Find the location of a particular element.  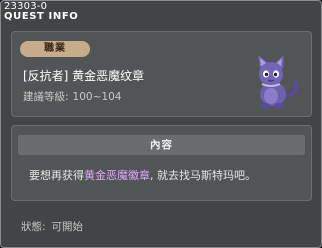

content-text: 要想再获得黄金恶魔徽章, 就去找马斯特玛吧。 is located at coordinates (142, 176).